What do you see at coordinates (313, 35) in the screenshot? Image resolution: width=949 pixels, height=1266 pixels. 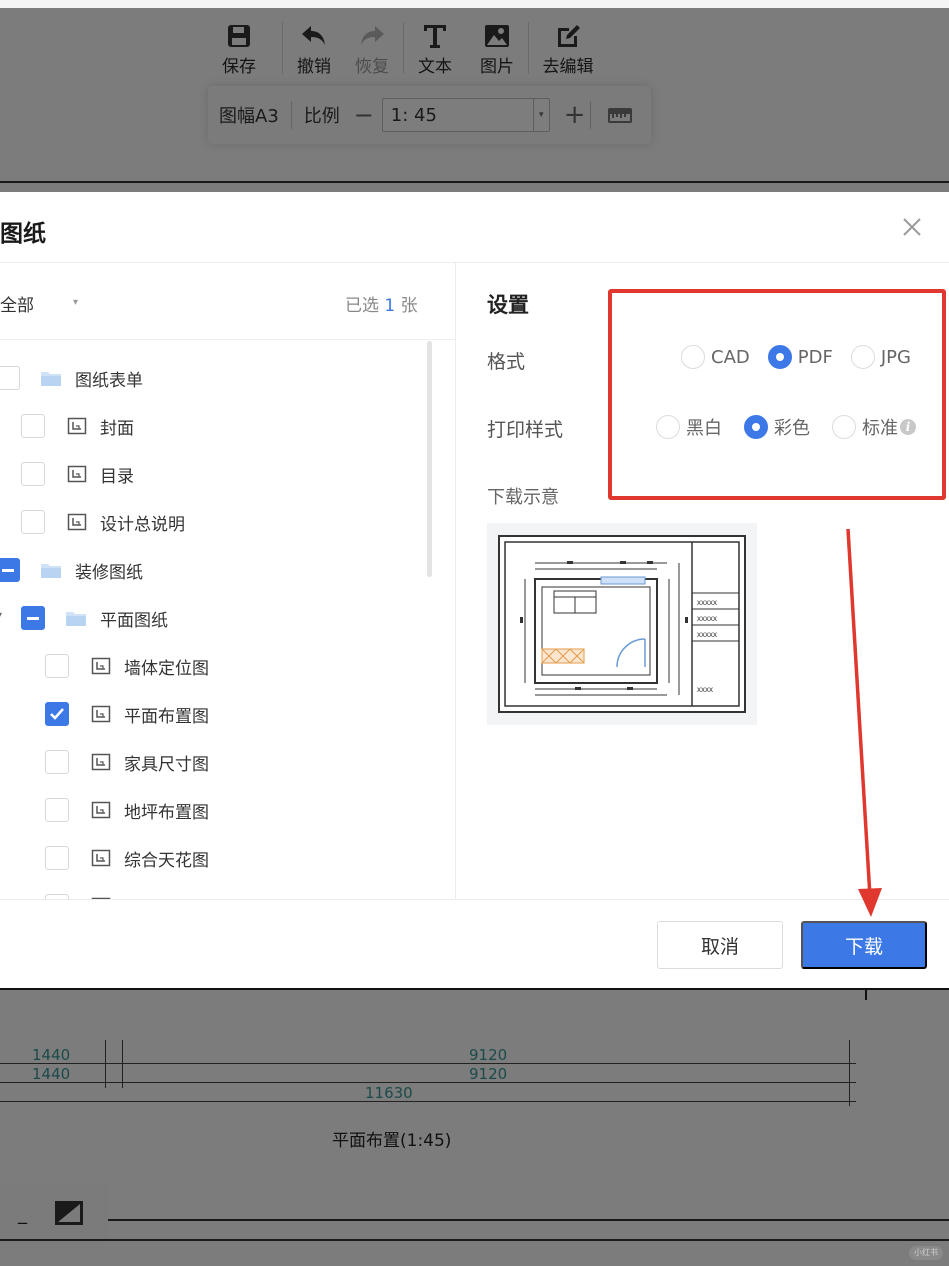 I see `undo-icon` at bounding box center [313, 35].